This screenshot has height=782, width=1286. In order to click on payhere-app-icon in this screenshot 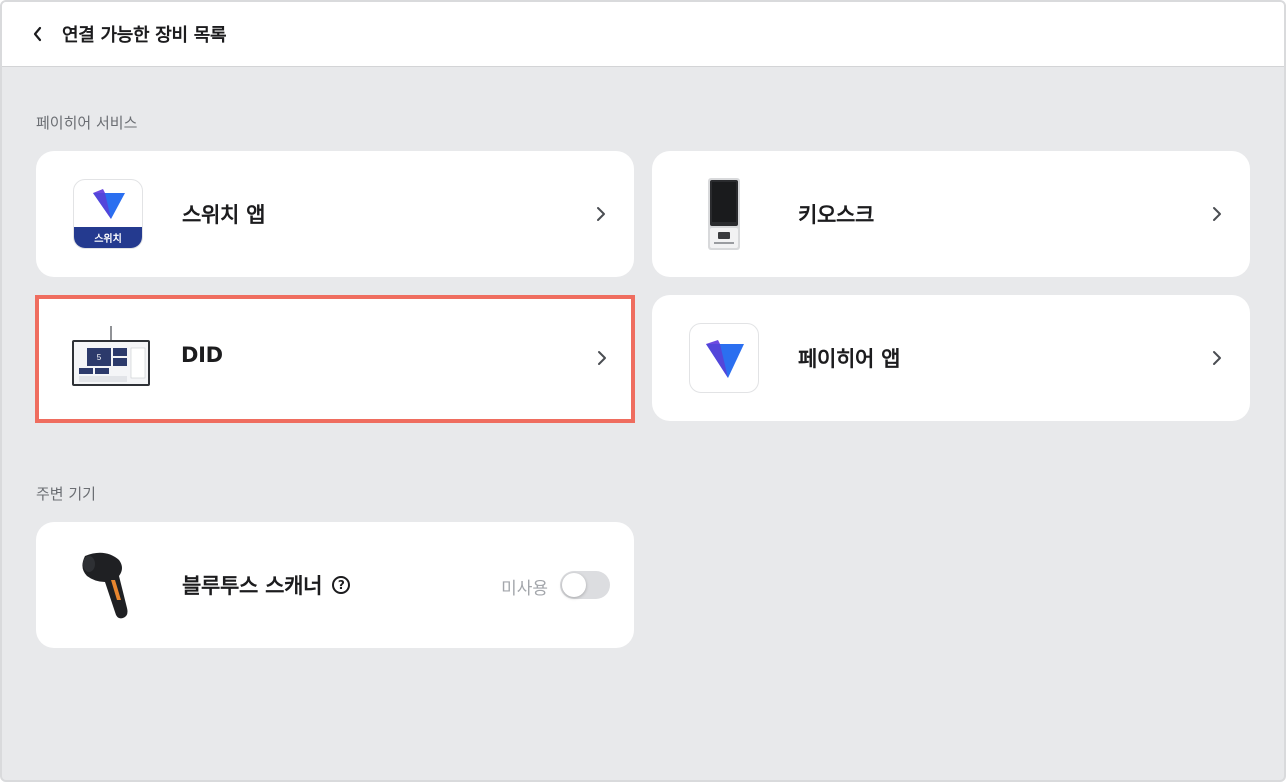, I will do `click(724, 358)`.